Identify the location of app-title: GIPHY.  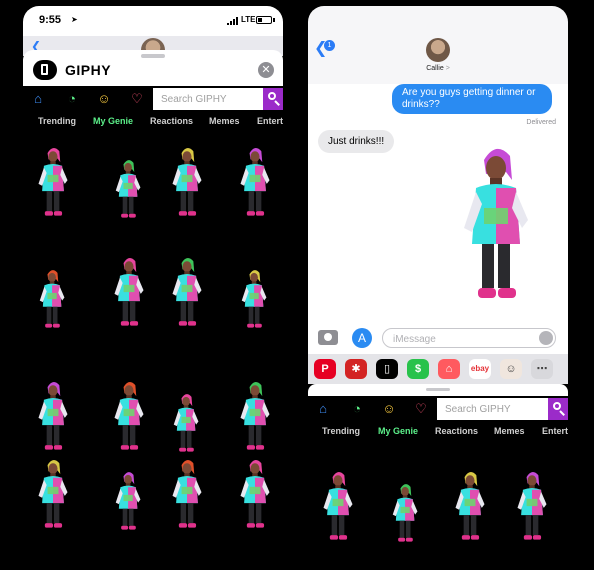
(88, 70).